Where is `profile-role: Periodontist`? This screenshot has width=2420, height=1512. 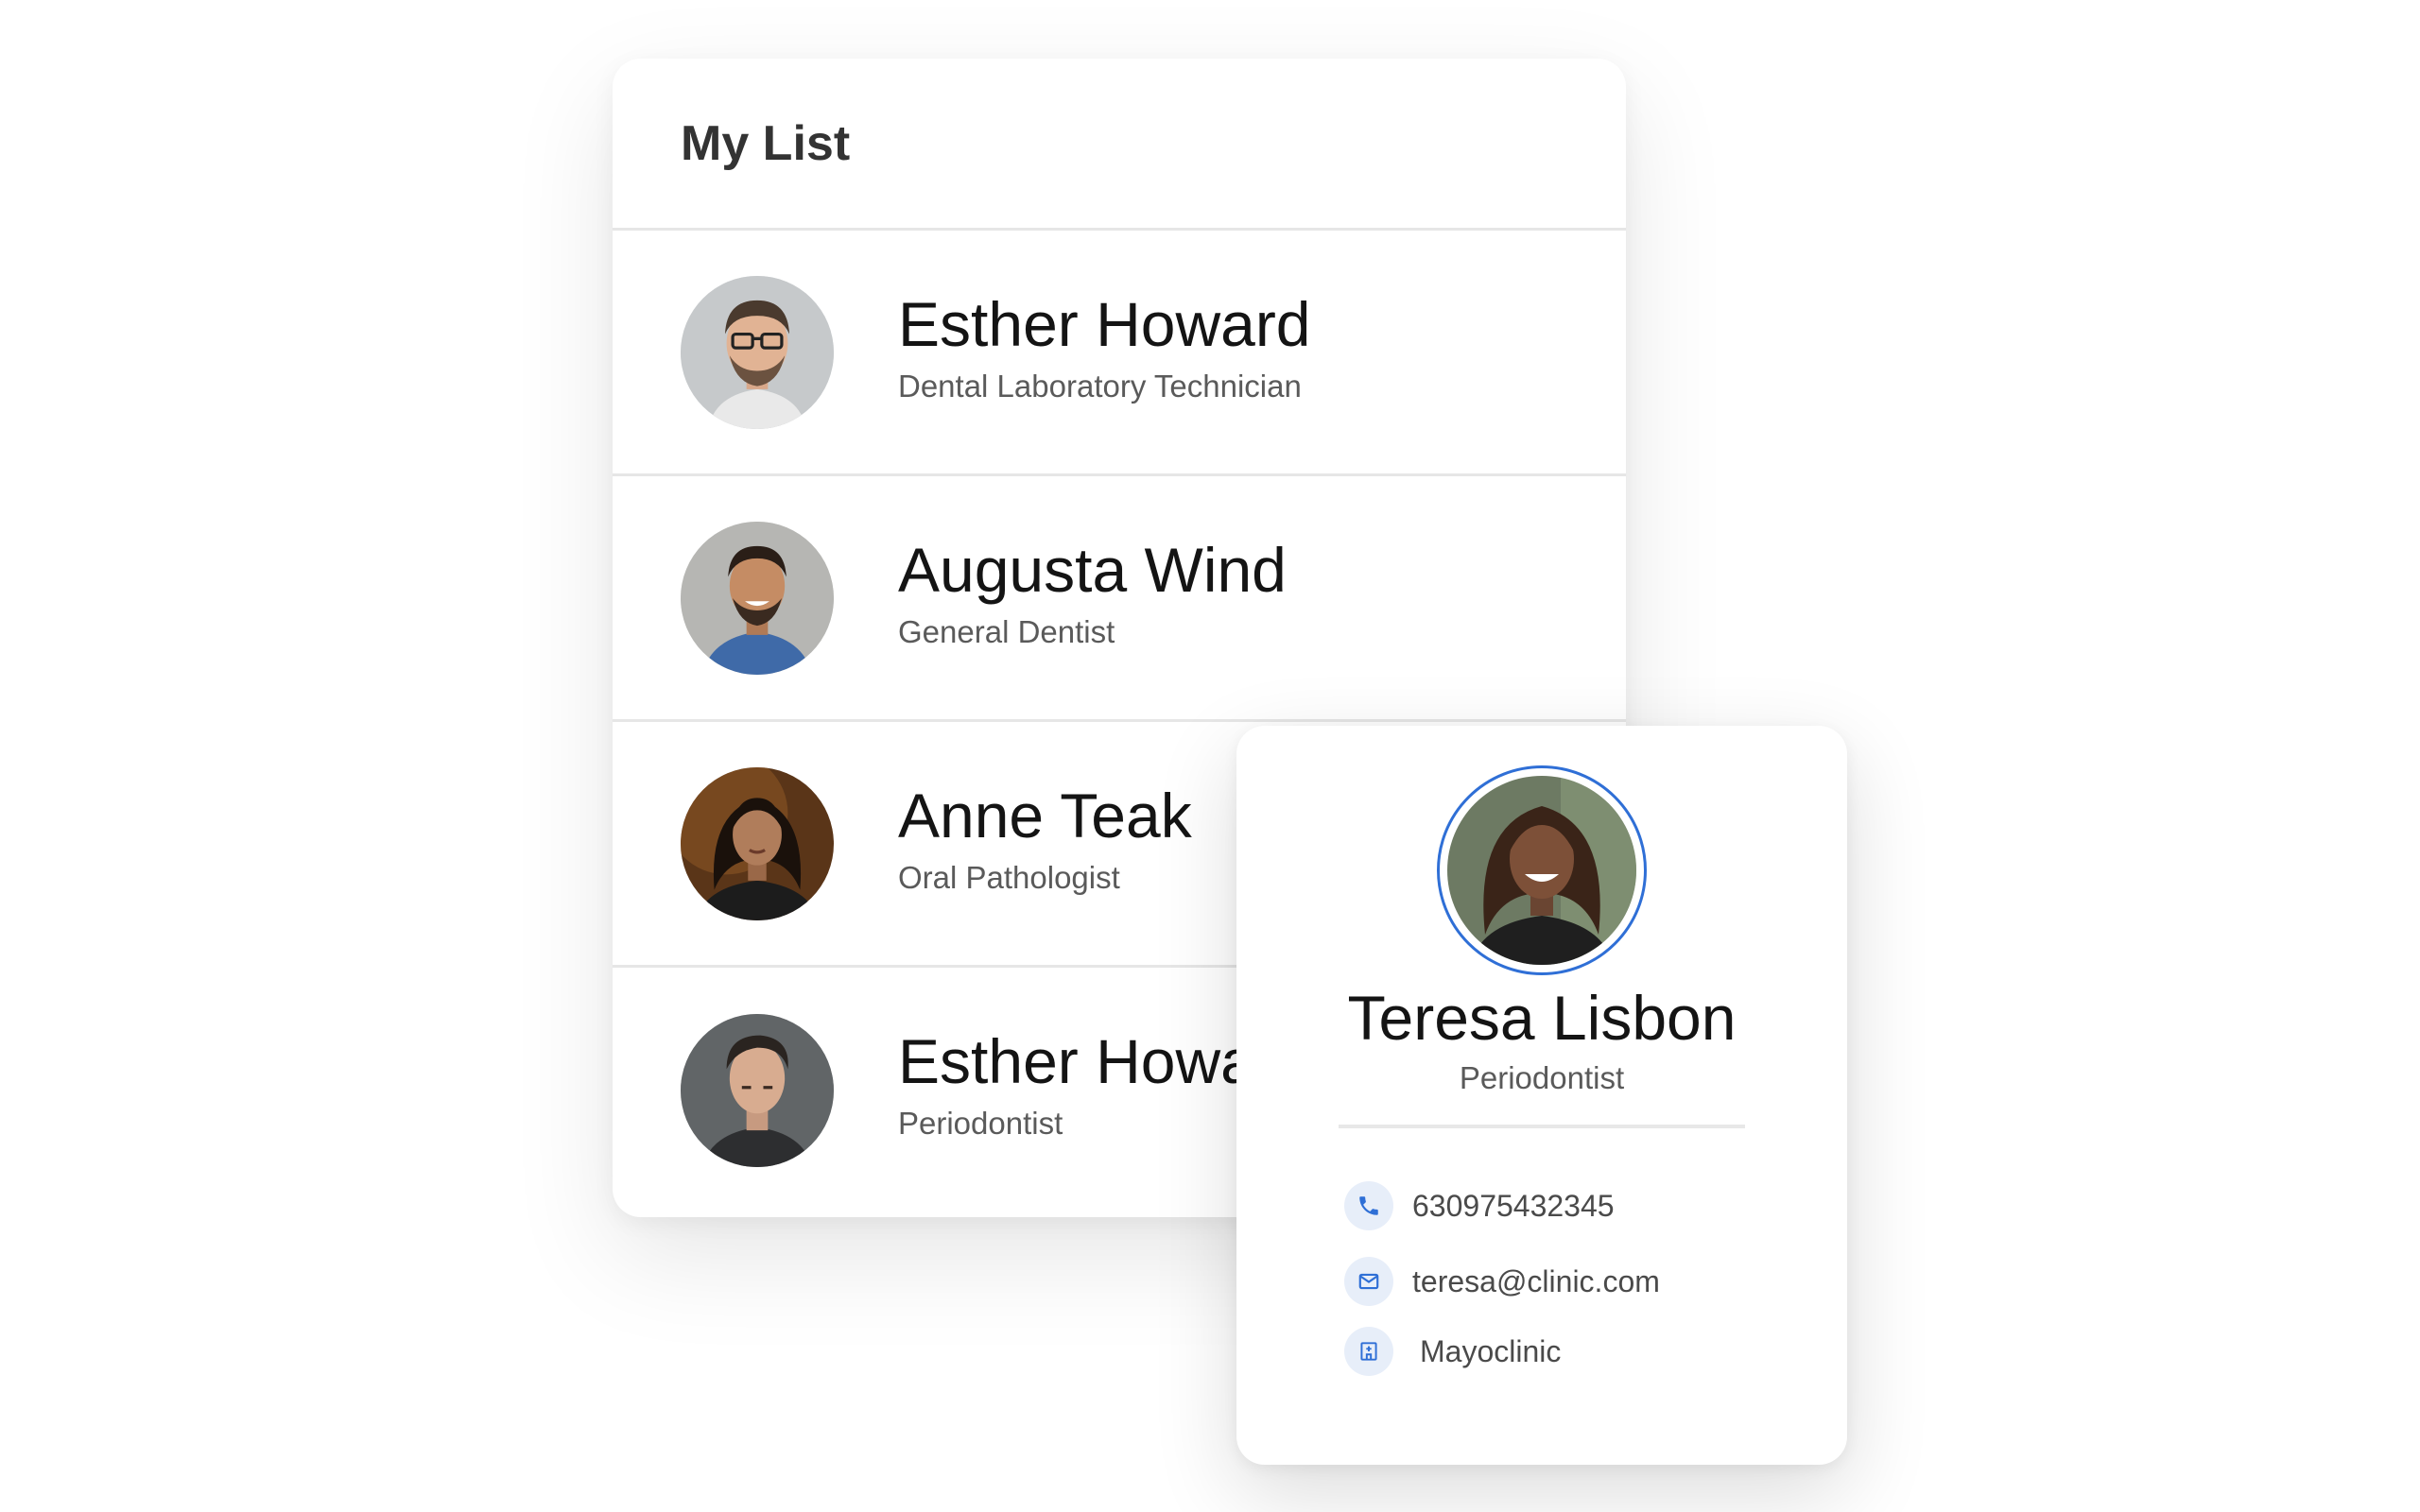 profile-role: Periodontist is located at coordinates (1542, 1077).